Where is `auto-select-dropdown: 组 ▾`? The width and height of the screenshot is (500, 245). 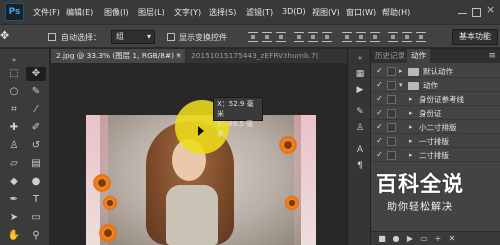 auto-select-dropdown: 组 ▾ is located at coordinates (133, 37).